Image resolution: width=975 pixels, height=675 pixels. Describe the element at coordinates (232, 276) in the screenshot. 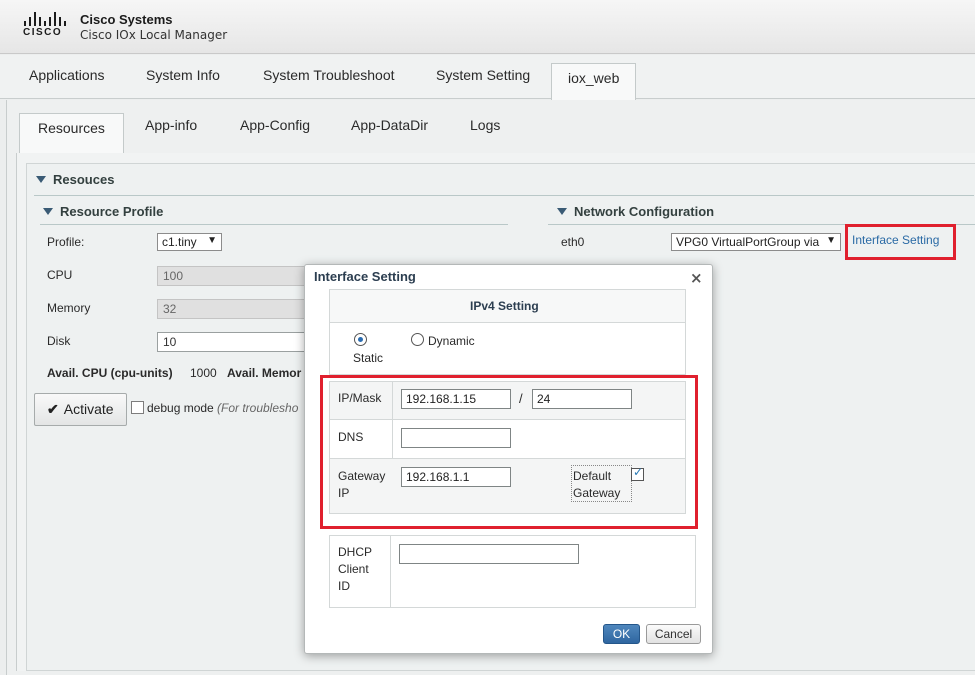

I see `cpu-field: 100` at that location.